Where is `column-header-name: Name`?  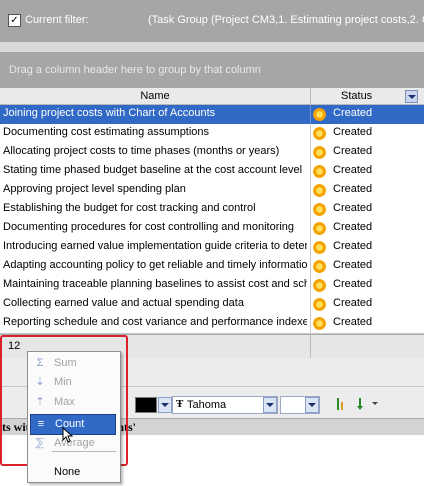 column-header-name: Name is located at coordinates (155, 96).